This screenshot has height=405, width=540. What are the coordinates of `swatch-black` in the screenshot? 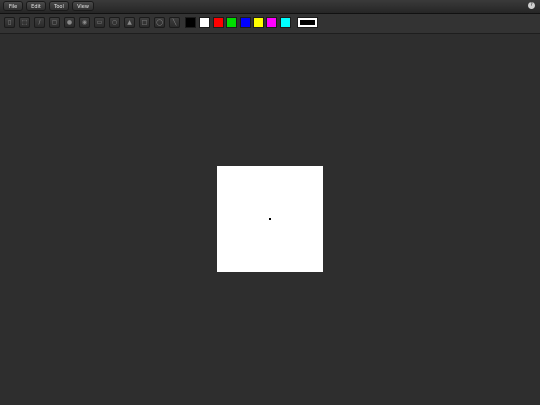 It's located at (190, 22).